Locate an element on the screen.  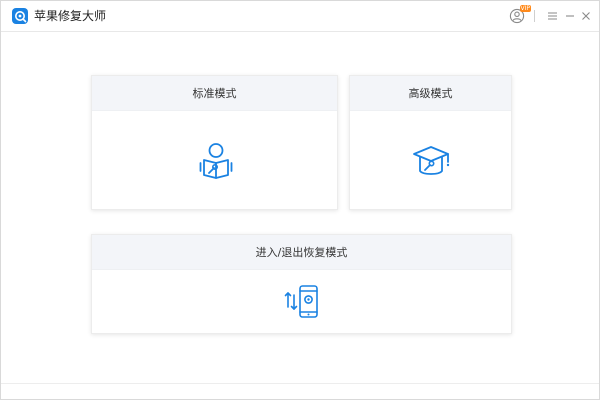
minimize-icon is located at coordinates (570, 16).